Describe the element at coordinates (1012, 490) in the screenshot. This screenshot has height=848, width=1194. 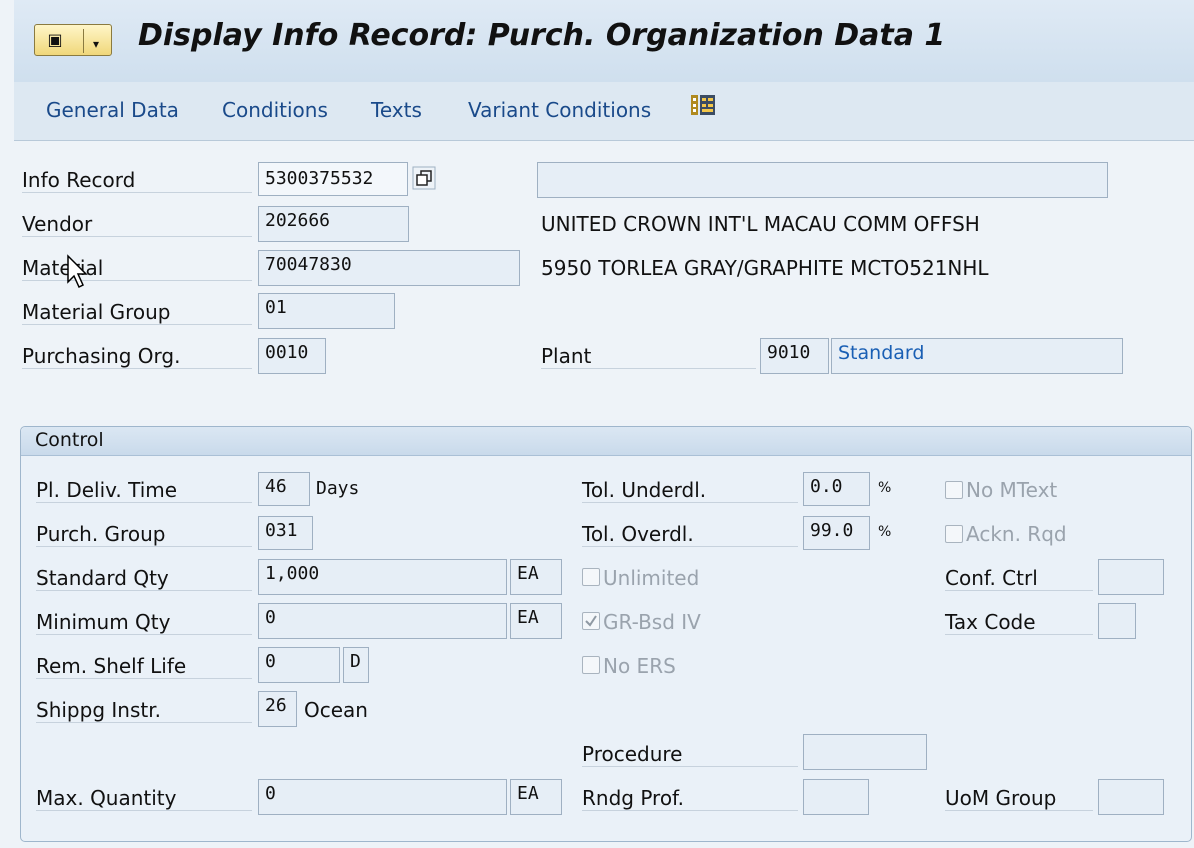
I see `no-mtext-label: No MText` at that location.